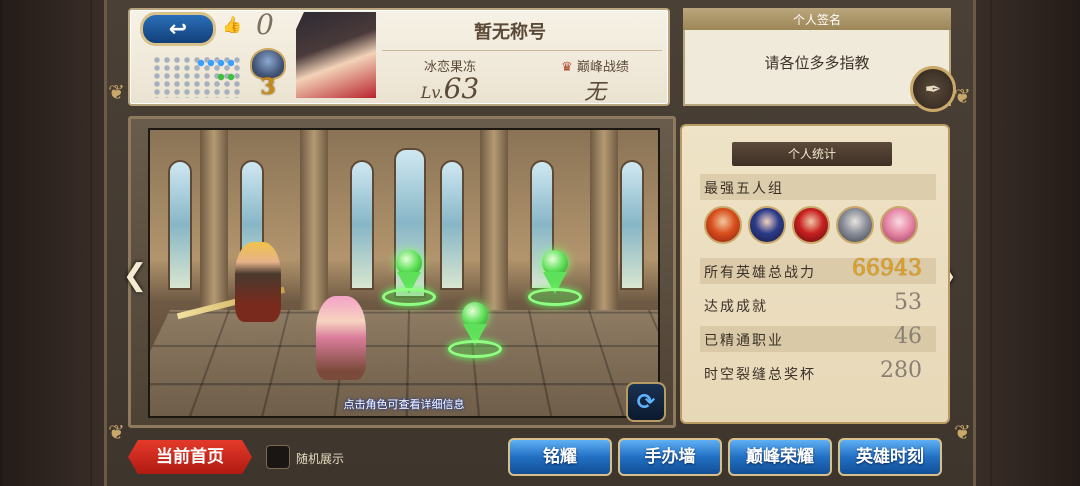  What do you see at coordinates (190, 457) in the screenshot?
I see `current-home-button: 当前首页` at bounding box center [190, 457].